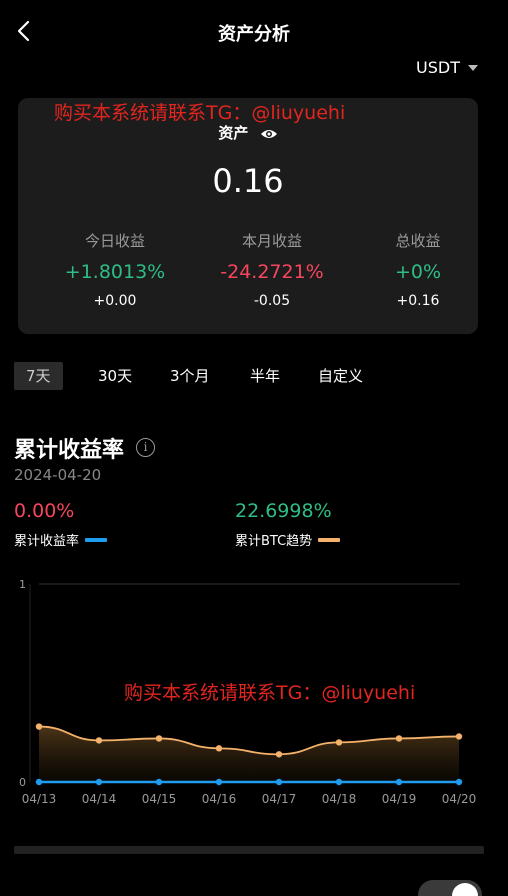 This screenshot has width=508, height=896. I want to click on asset-label: 资产, so click(233, 133).